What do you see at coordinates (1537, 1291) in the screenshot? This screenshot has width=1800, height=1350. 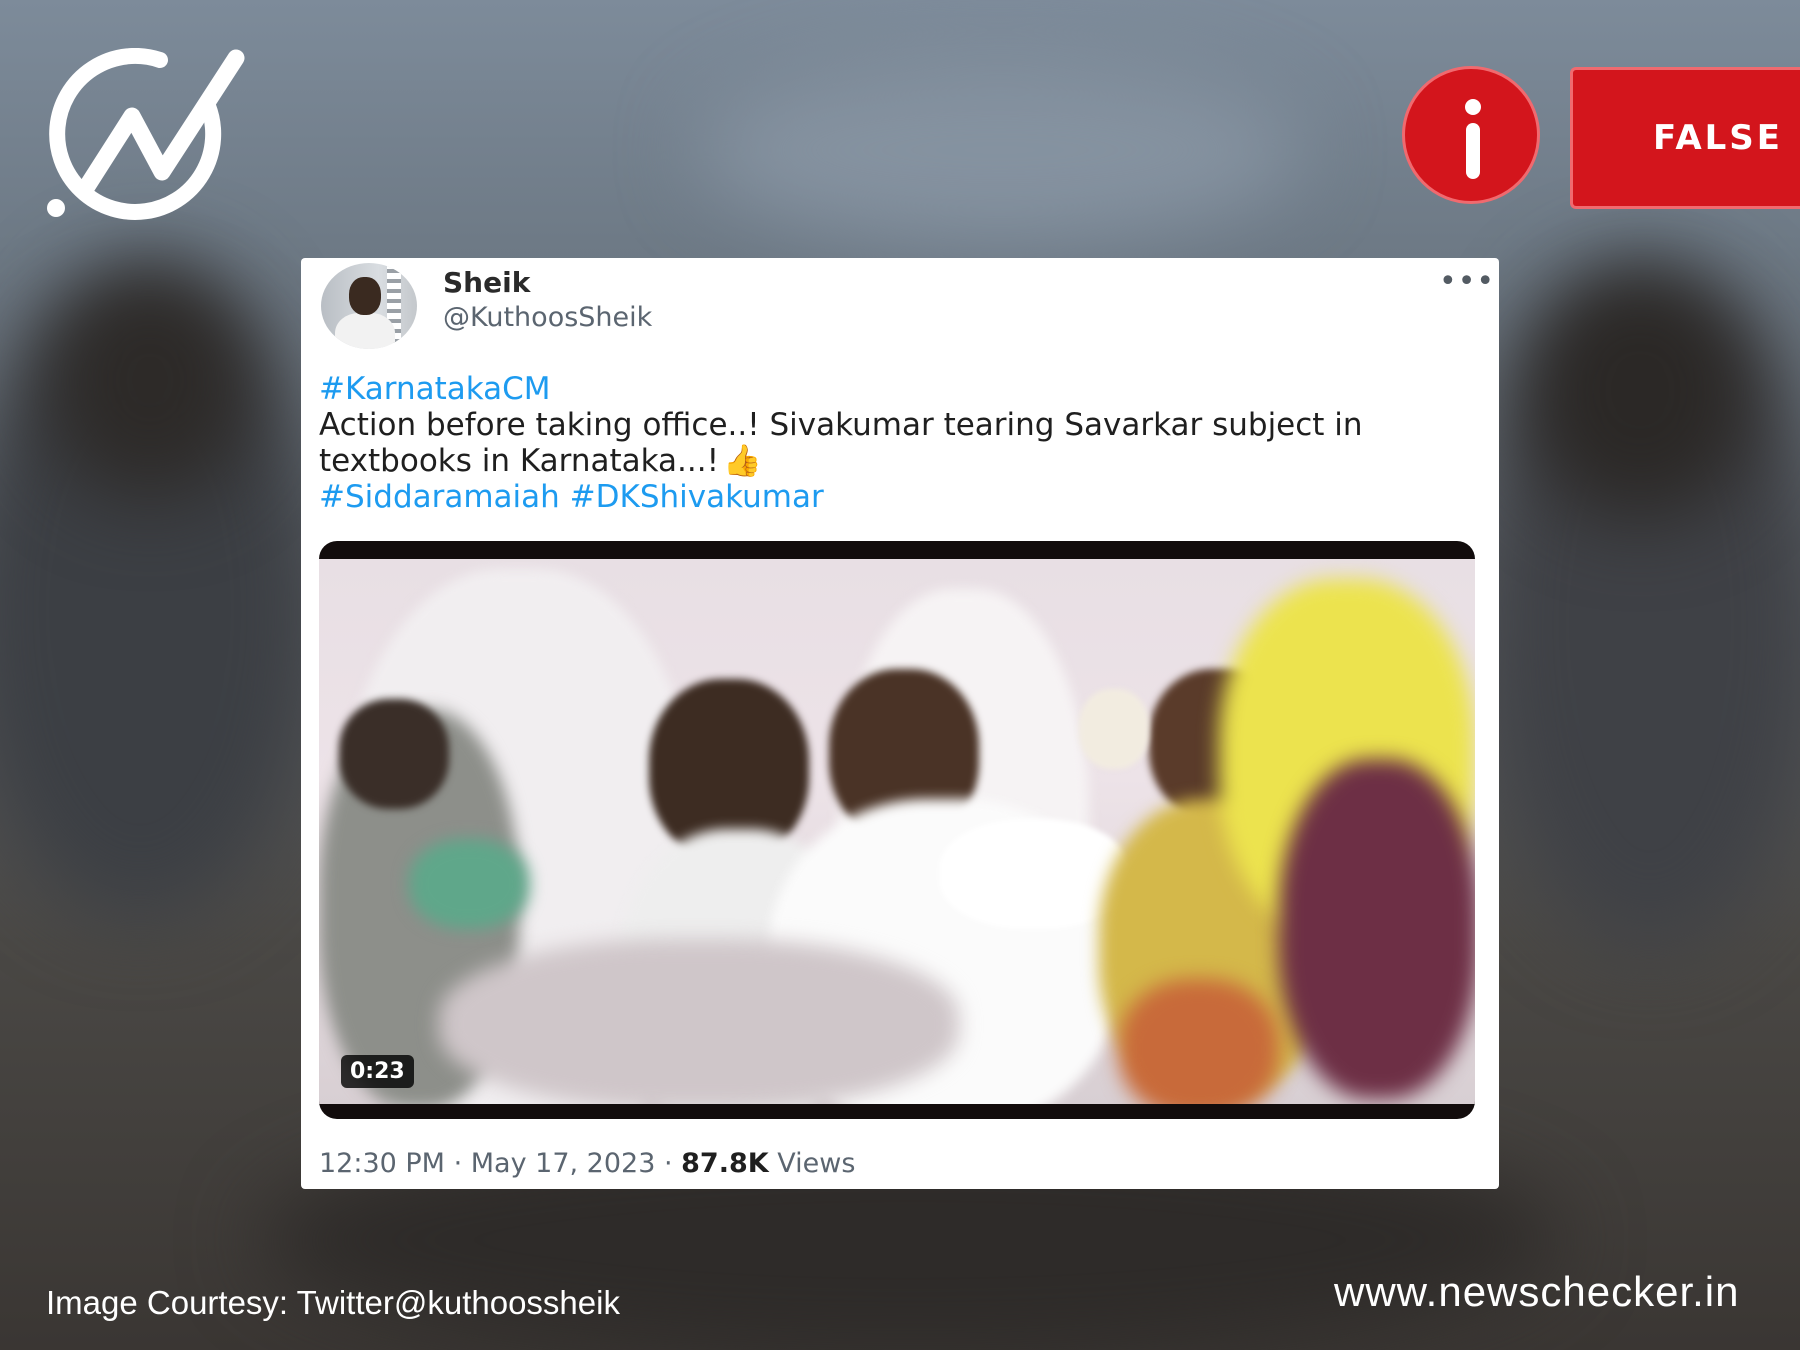 I see `website-url: www.newschecker.in` at bounding box center [1537, 1291].